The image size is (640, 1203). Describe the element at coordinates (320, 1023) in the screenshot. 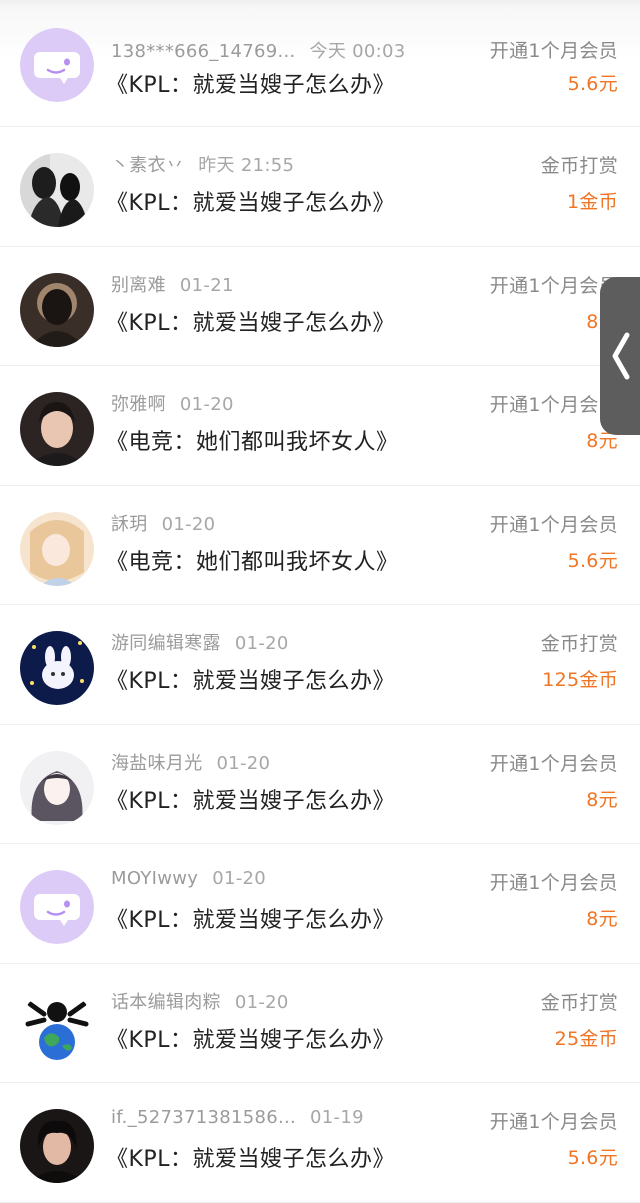

I see `list-item: 话本编辑肉粽 01-20 《KPL：就爱当嫂子怎么办》 金币打赏 25金币` at that location.